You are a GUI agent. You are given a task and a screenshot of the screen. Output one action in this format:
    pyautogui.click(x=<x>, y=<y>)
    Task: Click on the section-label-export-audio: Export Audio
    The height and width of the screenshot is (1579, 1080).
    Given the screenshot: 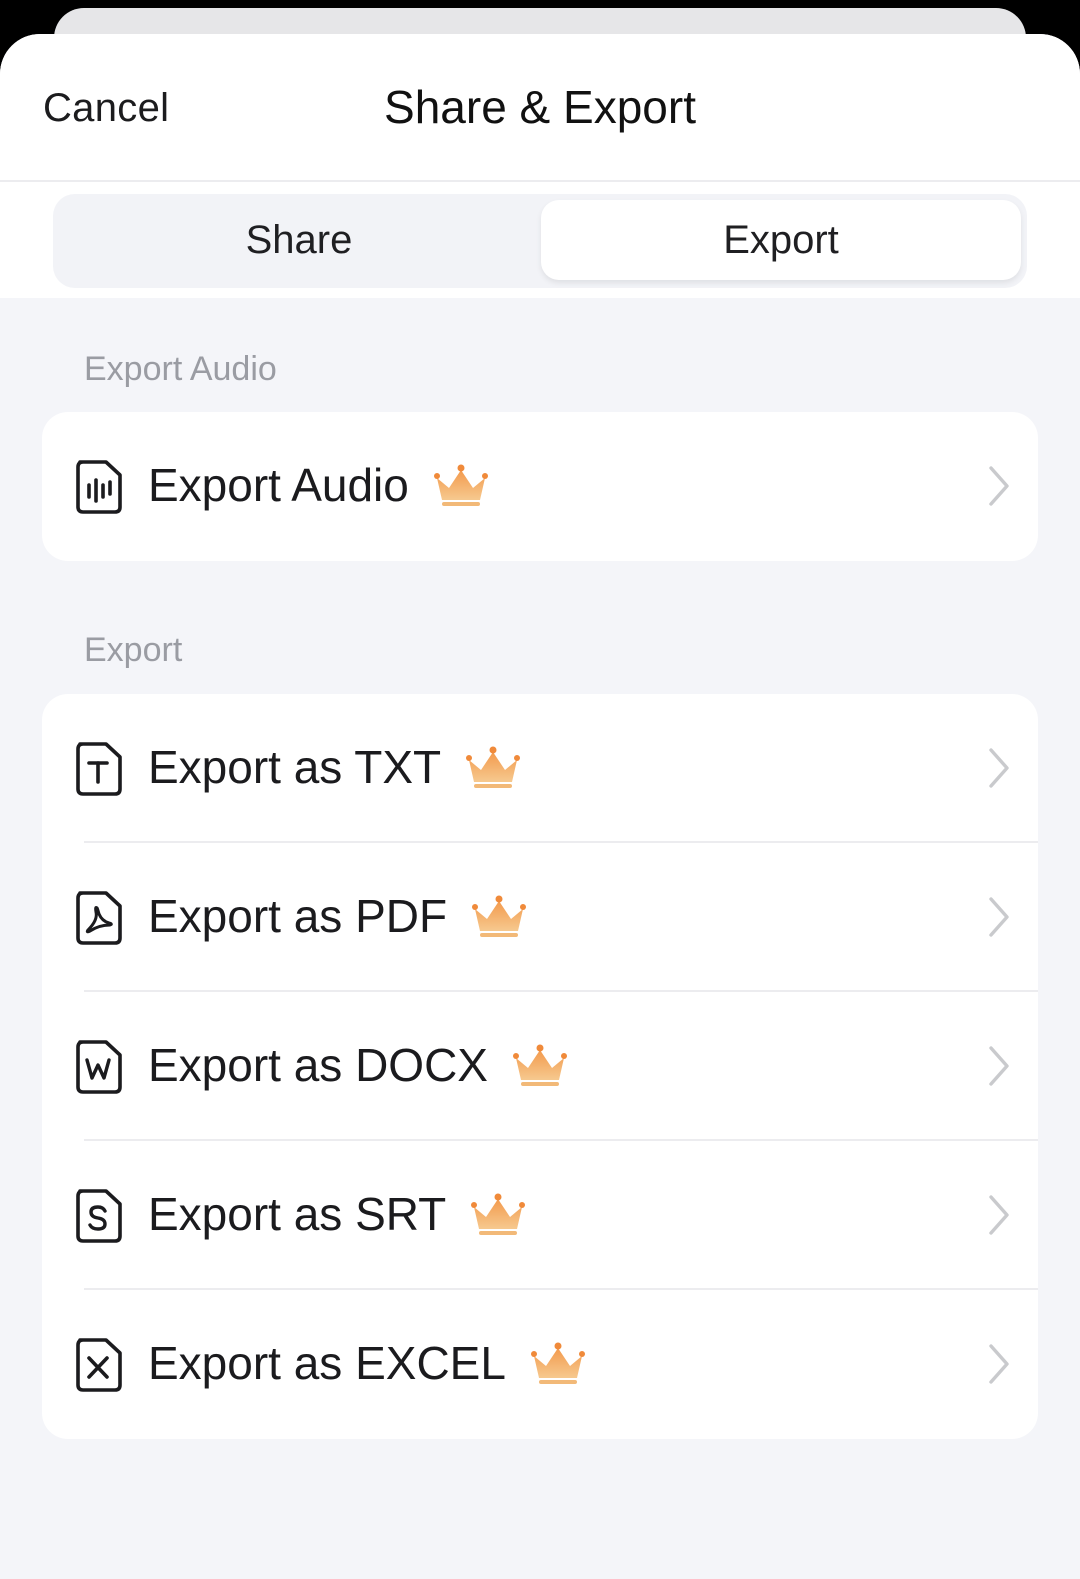 What is the action you would take?
    pyautogui.click(x=180, y=369)
    